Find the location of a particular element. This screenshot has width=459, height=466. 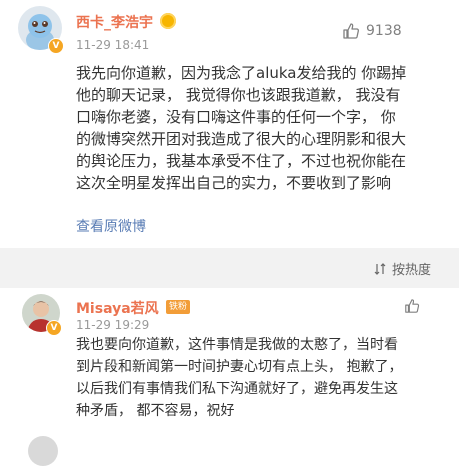

section-divider: 按热度 is located at coordinates (229, 268).